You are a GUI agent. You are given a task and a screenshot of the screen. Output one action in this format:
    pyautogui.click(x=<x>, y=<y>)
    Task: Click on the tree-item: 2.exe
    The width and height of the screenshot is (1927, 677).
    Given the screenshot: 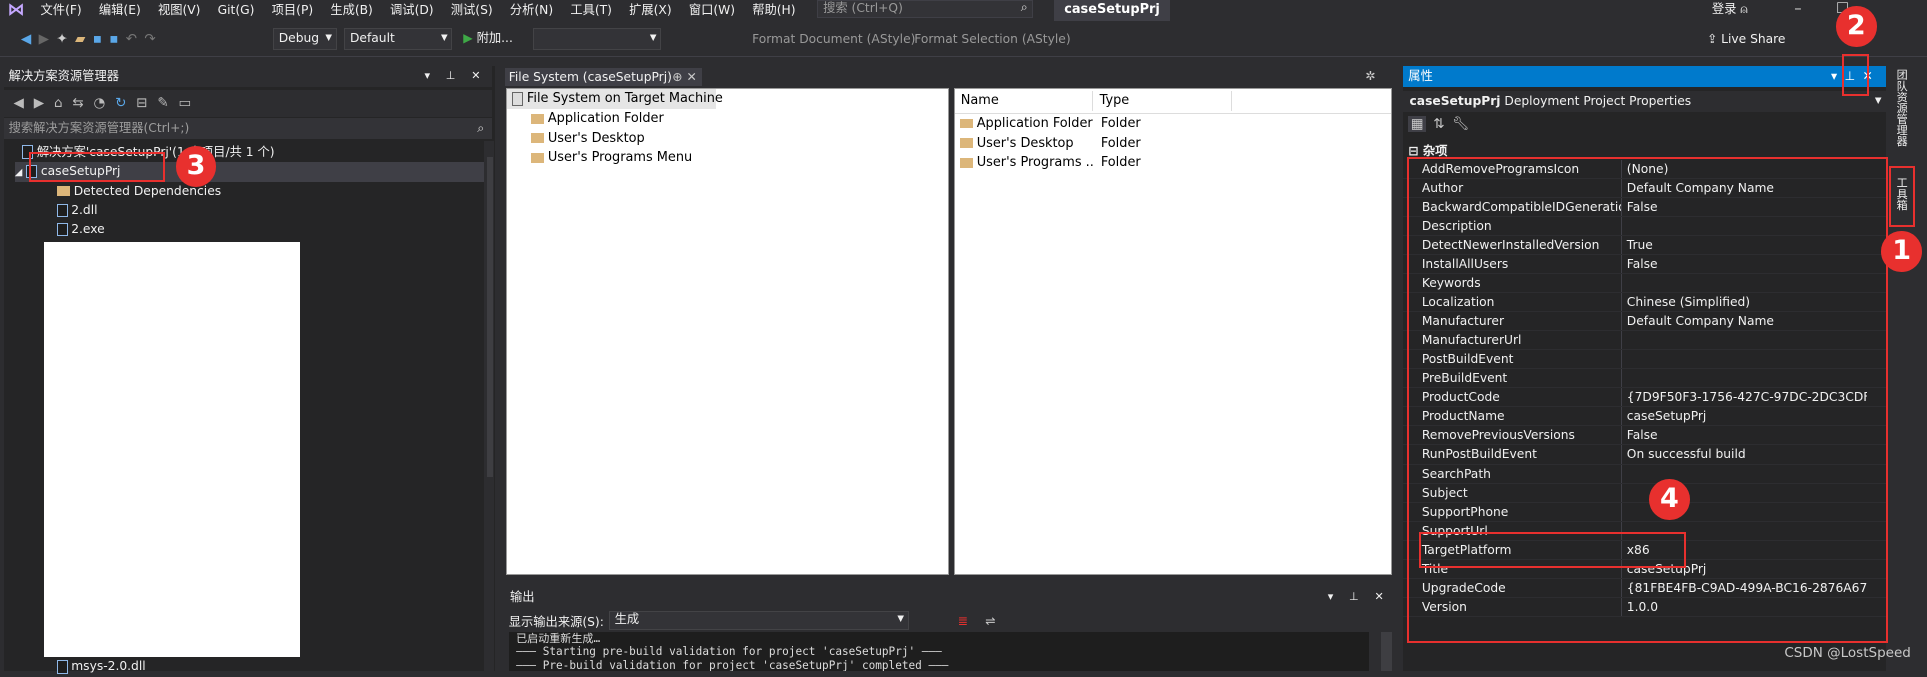 What is the action you would take?
    pyautogui.click(x=139, y=229)
    